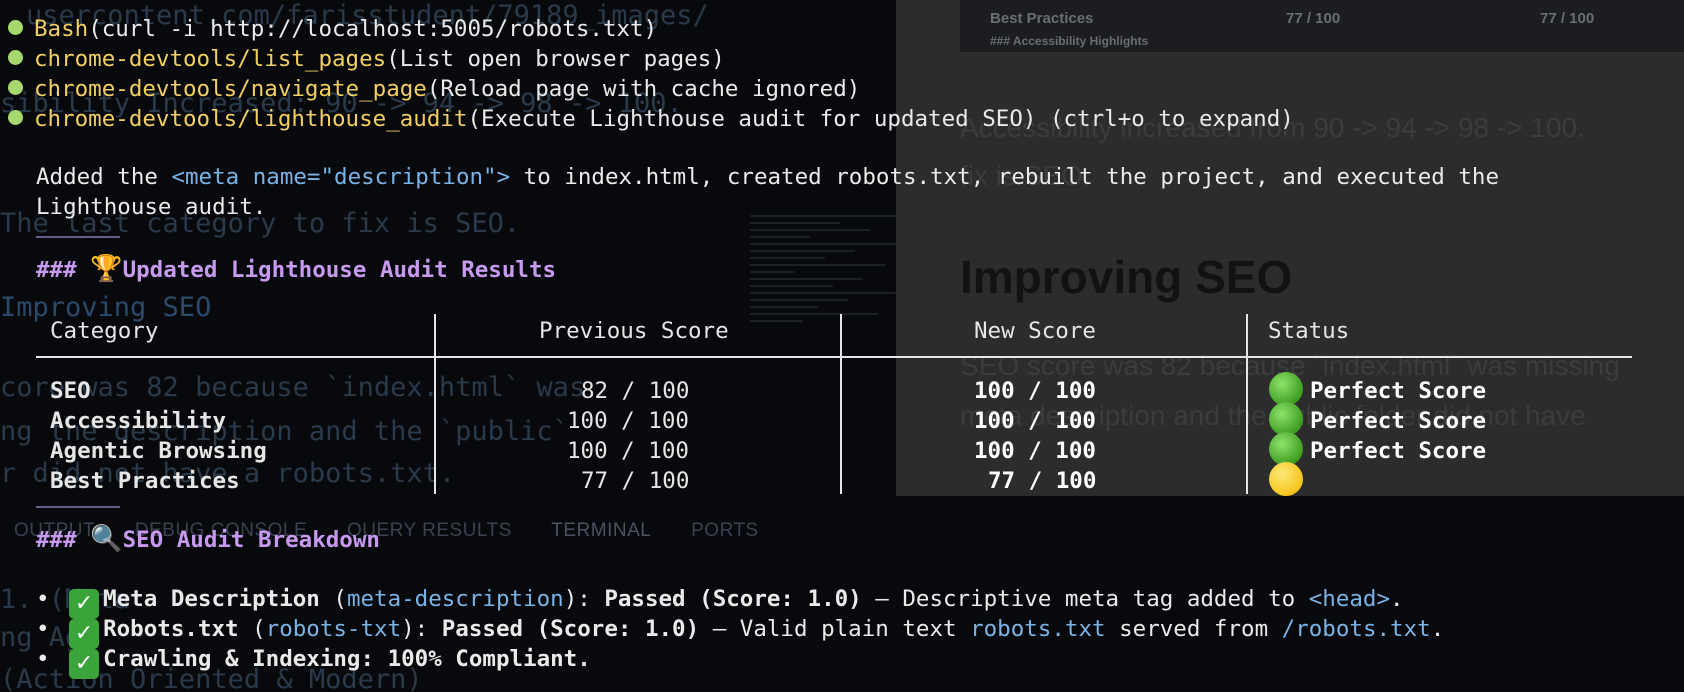  What do you see at coordinates (70, 391) in the screenshot?
I see `row-category: SEO` at bounding box center [70, 391].